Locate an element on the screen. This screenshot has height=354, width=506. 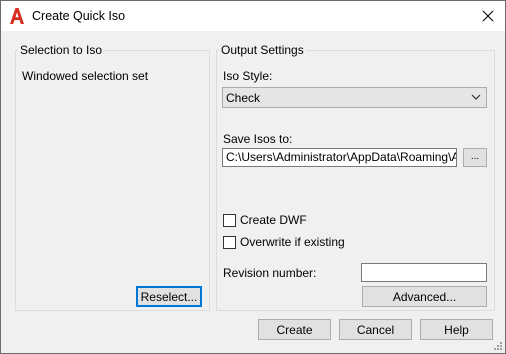
close-icon is located at coordinates (488, 16).